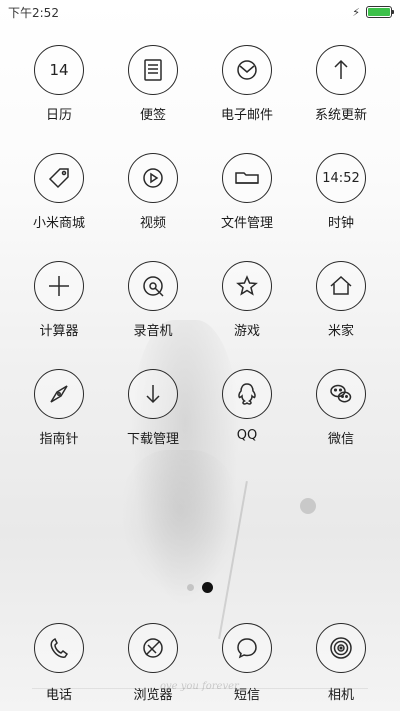 The image size is (400, 711). I want to click on app-calendar: 14 日历, so click(59, 84).